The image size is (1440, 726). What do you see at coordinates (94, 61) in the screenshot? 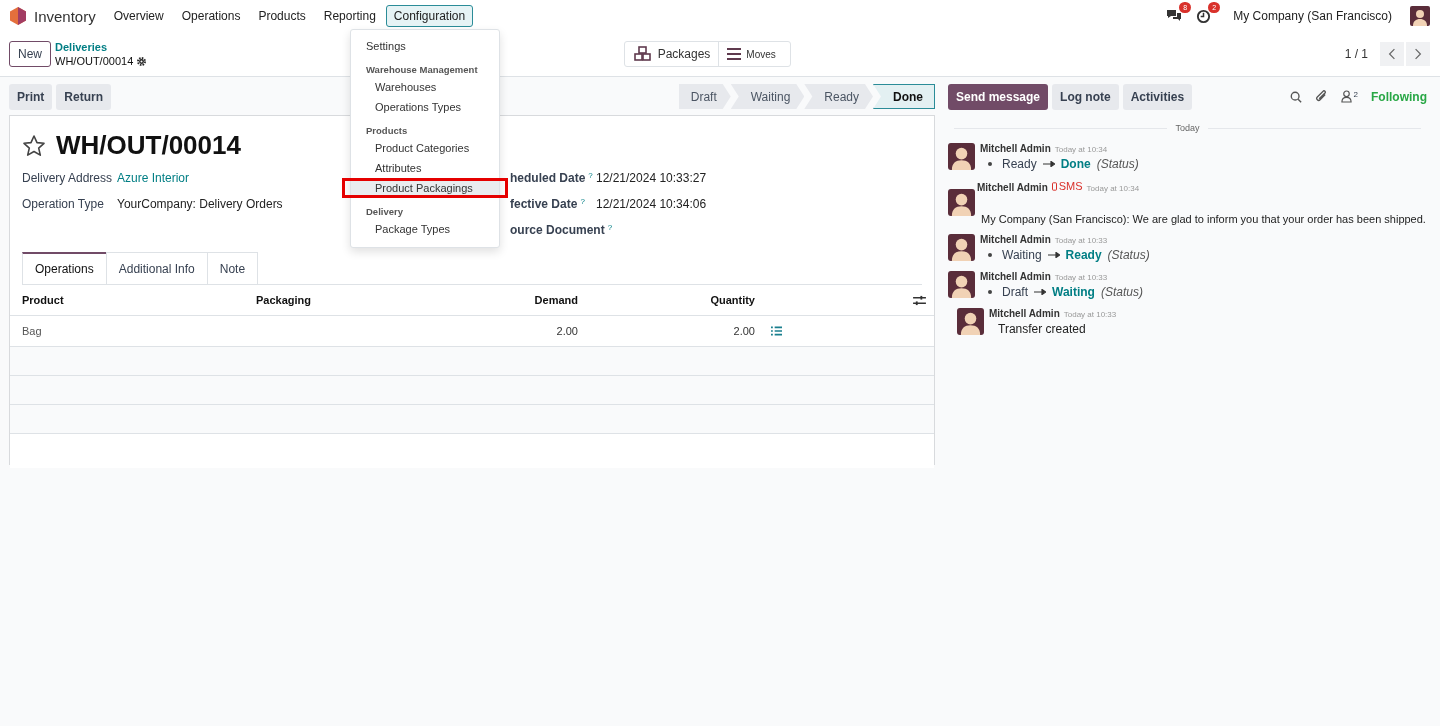
I see `record-name: WH/OUT/00014` at bounding box center [94, 61].